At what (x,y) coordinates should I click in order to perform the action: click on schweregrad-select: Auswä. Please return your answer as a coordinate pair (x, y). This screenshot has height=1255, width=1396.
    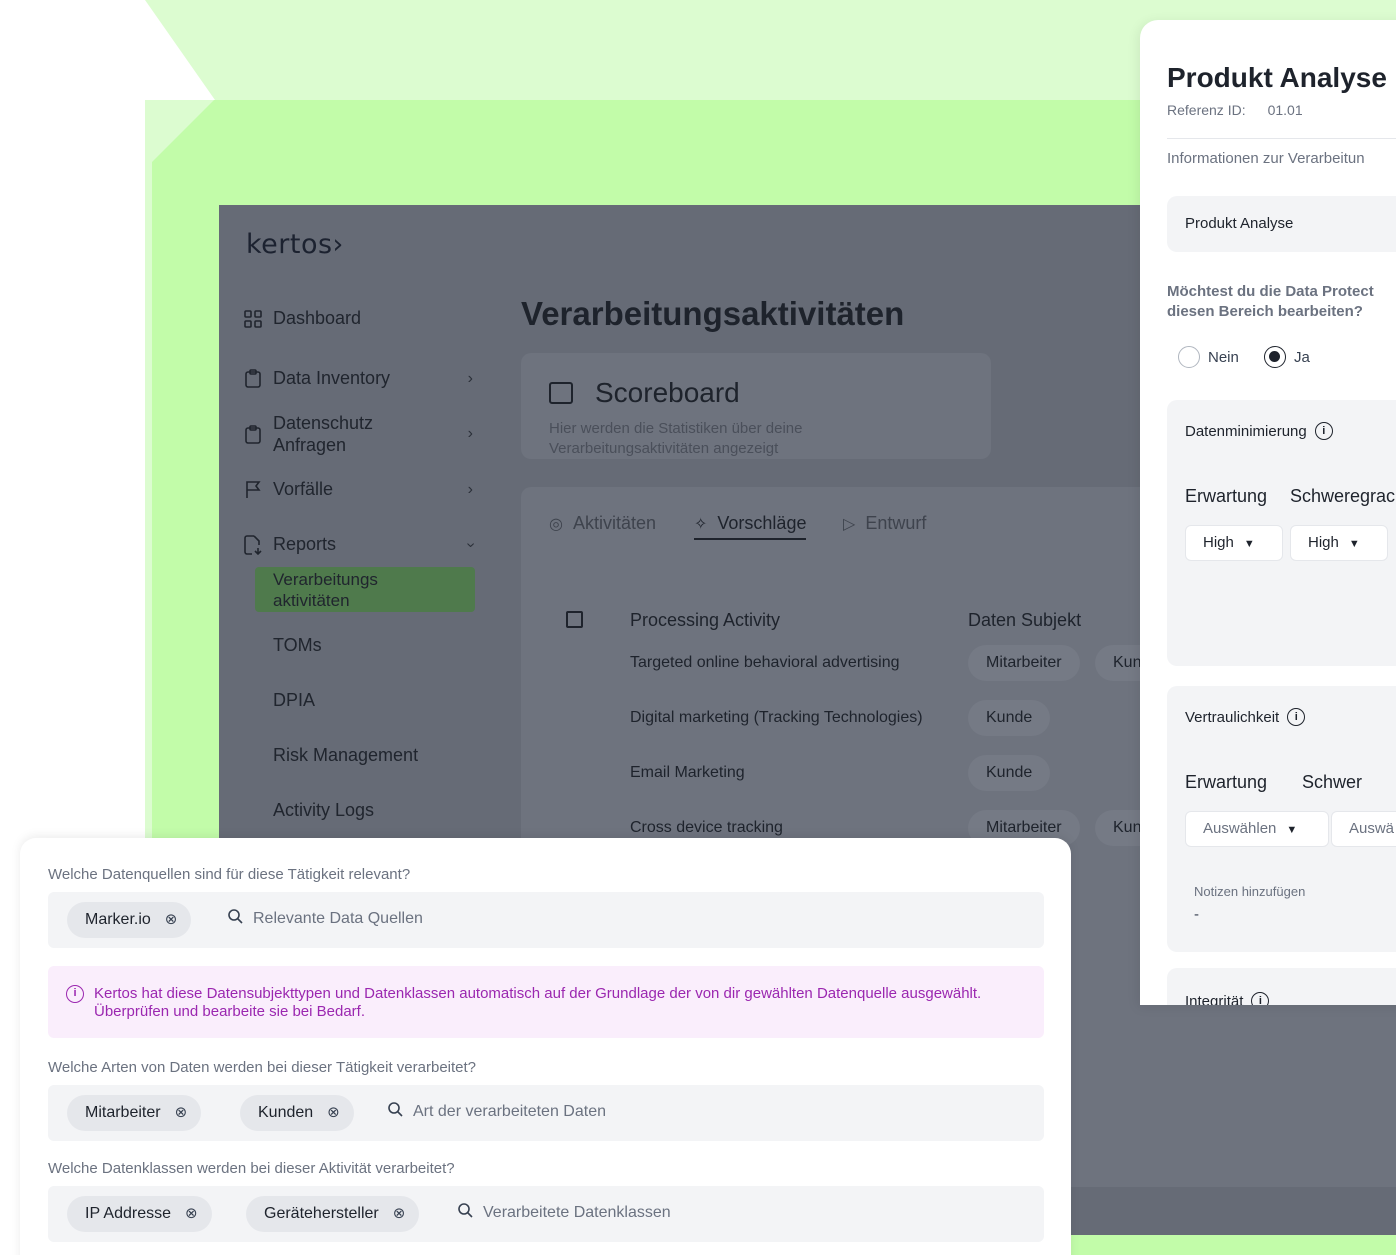
    Looking at the image, I should click on (1363, 829).